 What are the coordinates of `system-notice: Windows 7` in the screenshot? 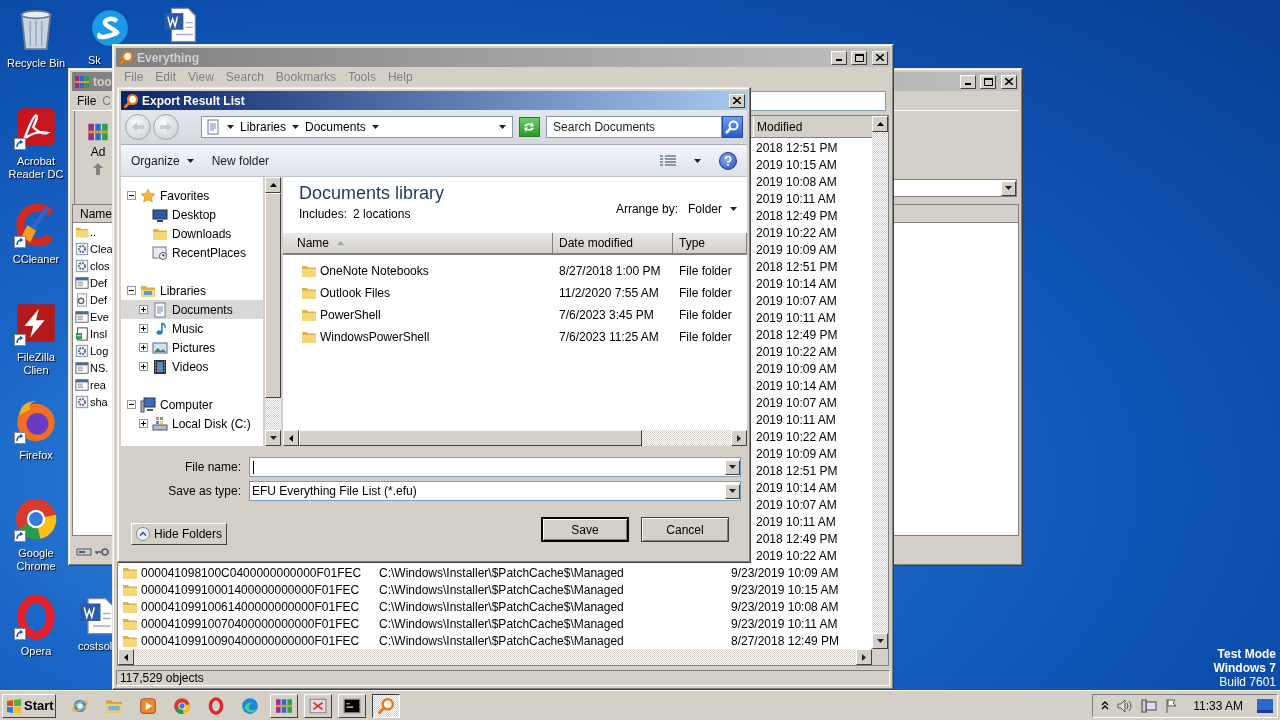 It's located at (1244, 668).